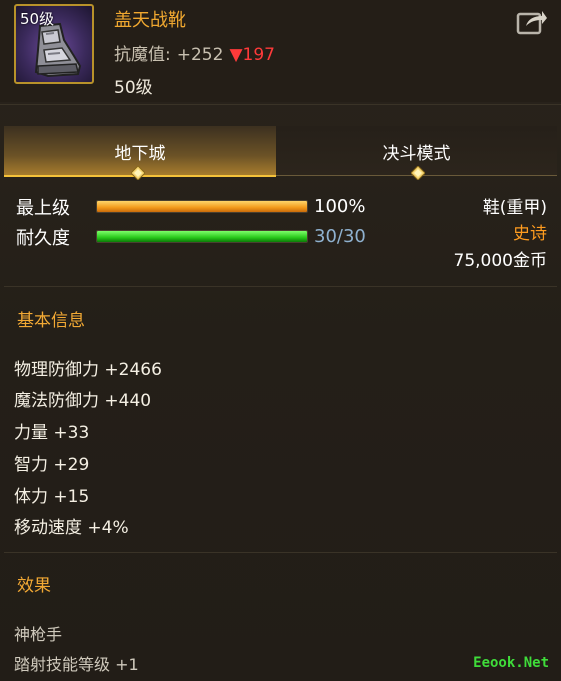  What do you see at coordinates (43, 208) in the screenshot?
I see `grade-label: 最上级` at bounding box center [43, 208].